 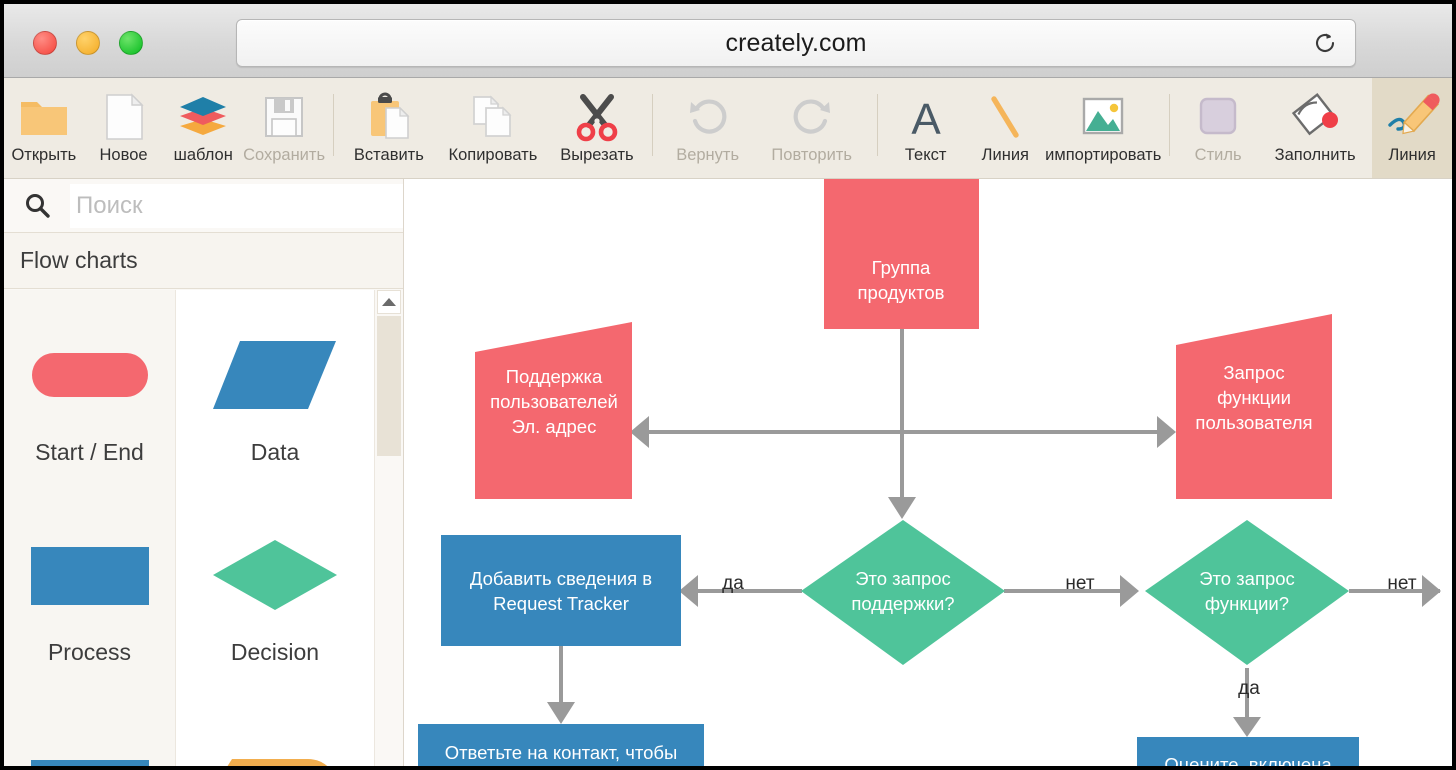 I want to click on svg-text: A, so click(x=926, y=117).